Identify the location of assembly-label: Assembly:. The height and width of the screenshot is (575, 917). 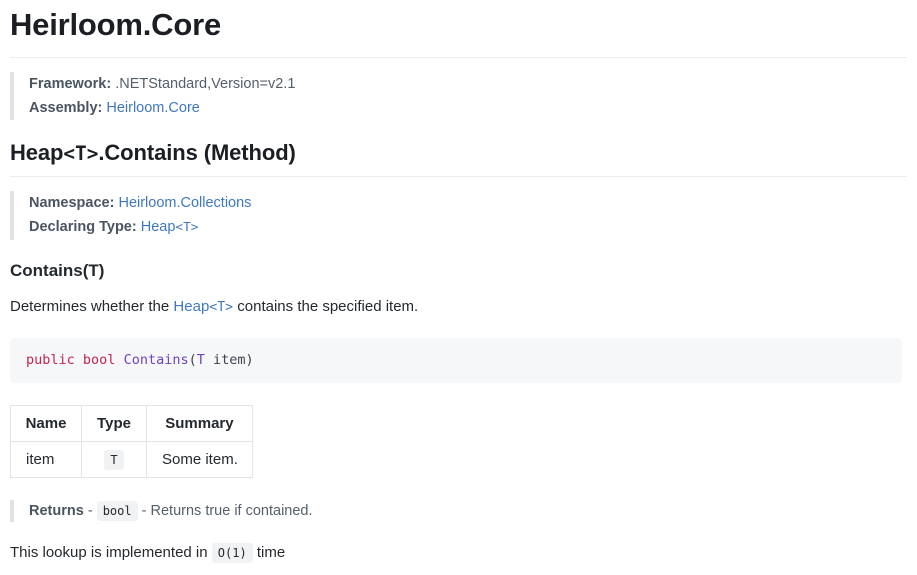
(66, 107).